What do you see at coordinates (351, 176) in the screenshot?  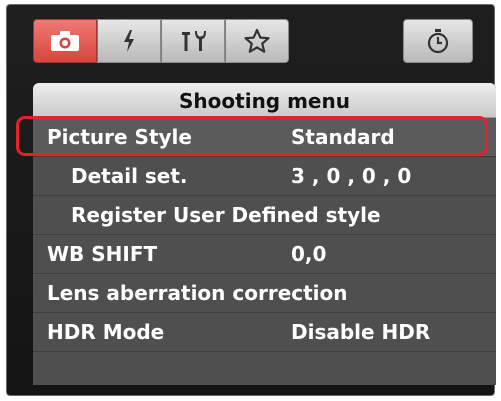 I see `row-value: 3 , 0 , 0 , 0` at bounding box center [351, 176].